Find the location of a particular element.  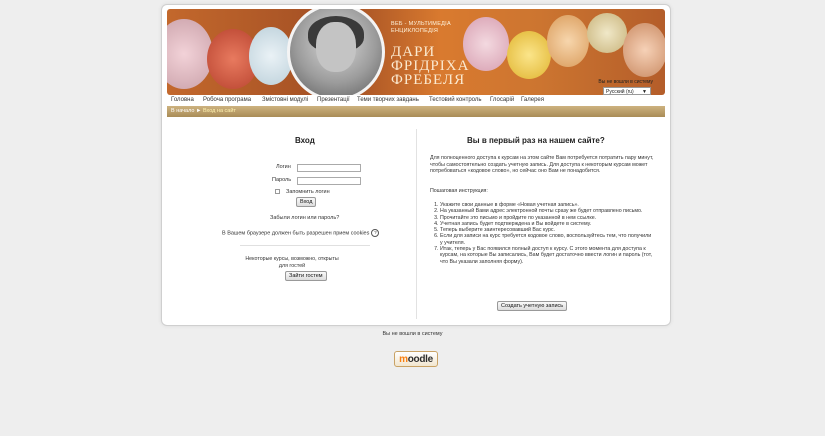

portrait-image is located at coordinates (336, 52).